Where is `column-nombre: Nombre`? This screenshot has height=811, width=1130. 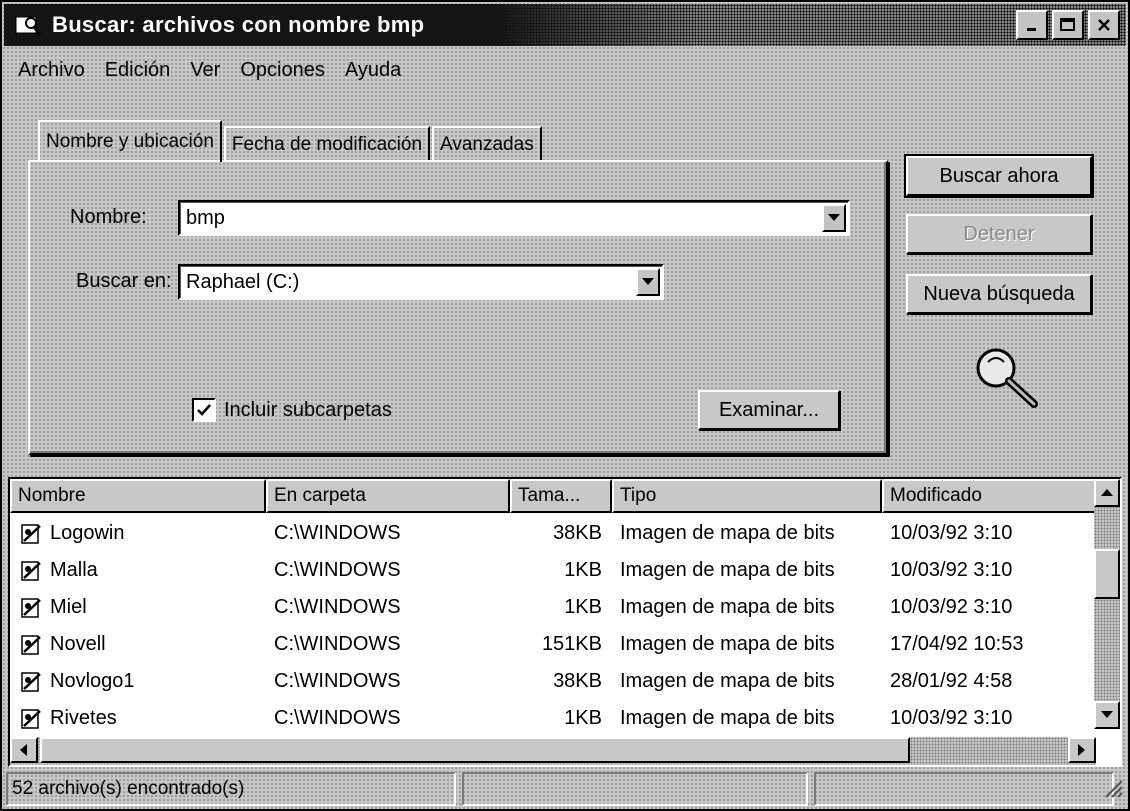
column-nombre: Nombre is located at coordinates (138, 496).